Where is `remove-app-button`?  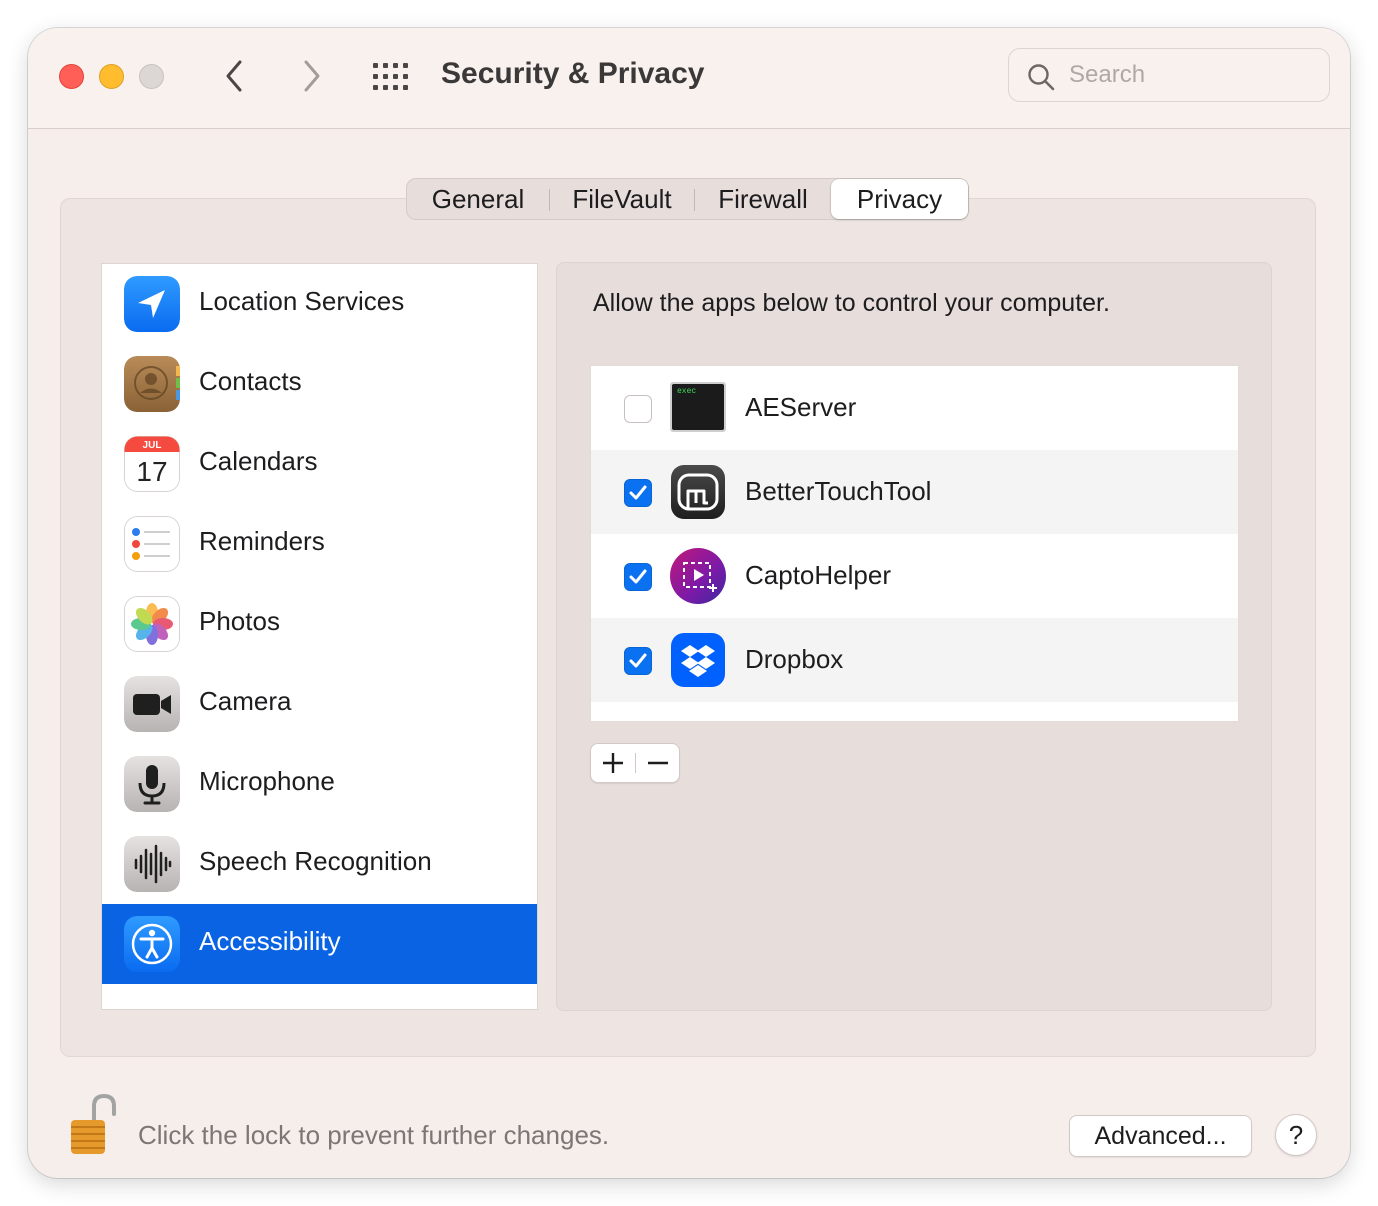
remove-app-button is located at coordinates (658, 763).